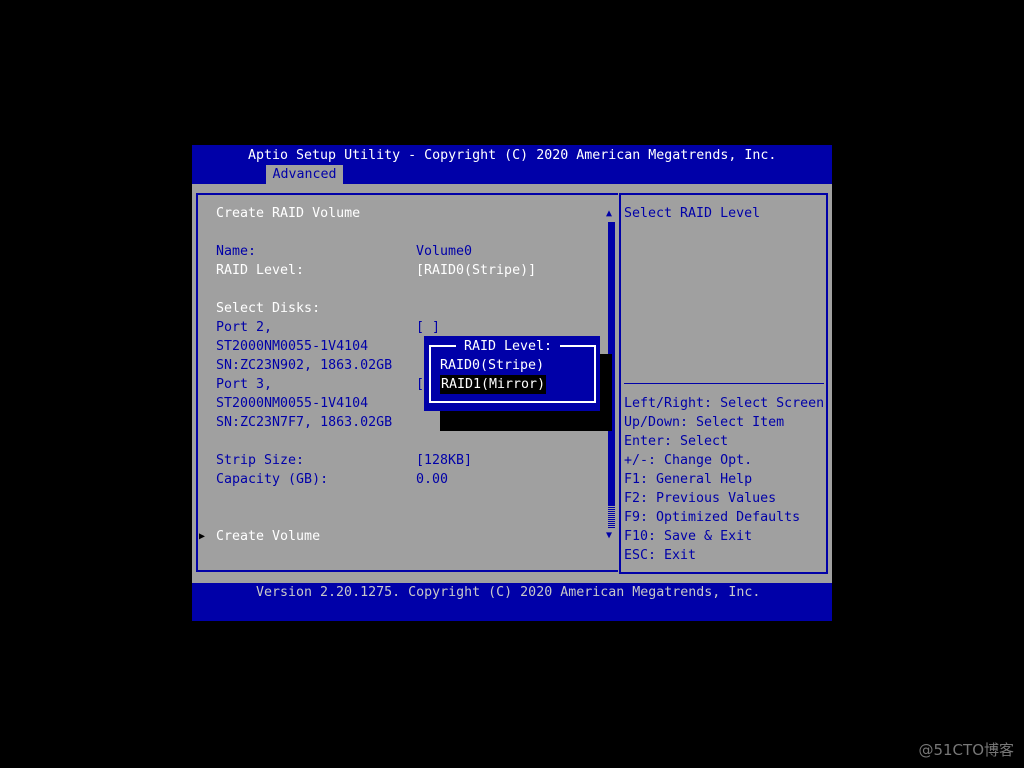  Describe the element at coordinates (260, 460) in the screenshot. I see `strip-size-label: Strip Size:` at that location.